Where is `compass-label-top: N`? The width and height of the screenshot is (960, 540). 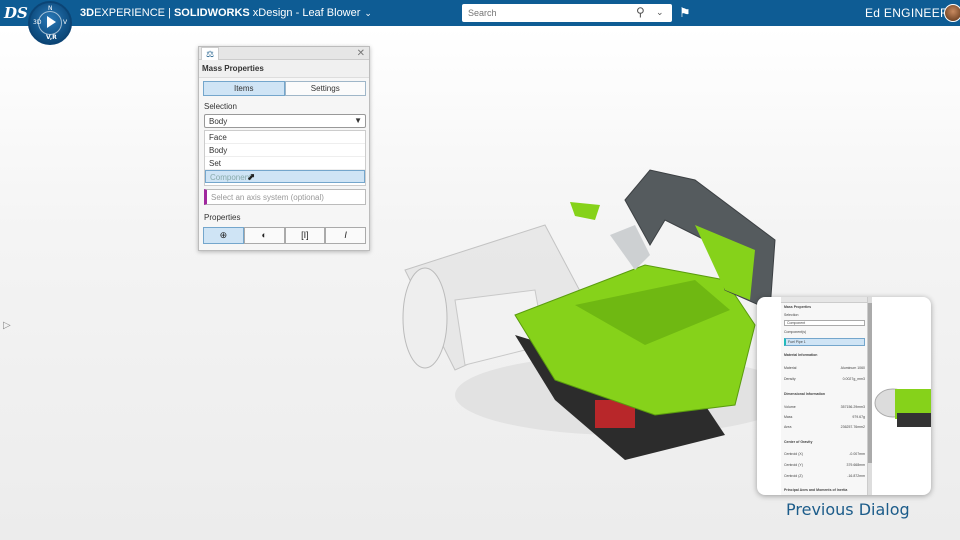
compass-label-top: N is located at coordinates (50, 8).